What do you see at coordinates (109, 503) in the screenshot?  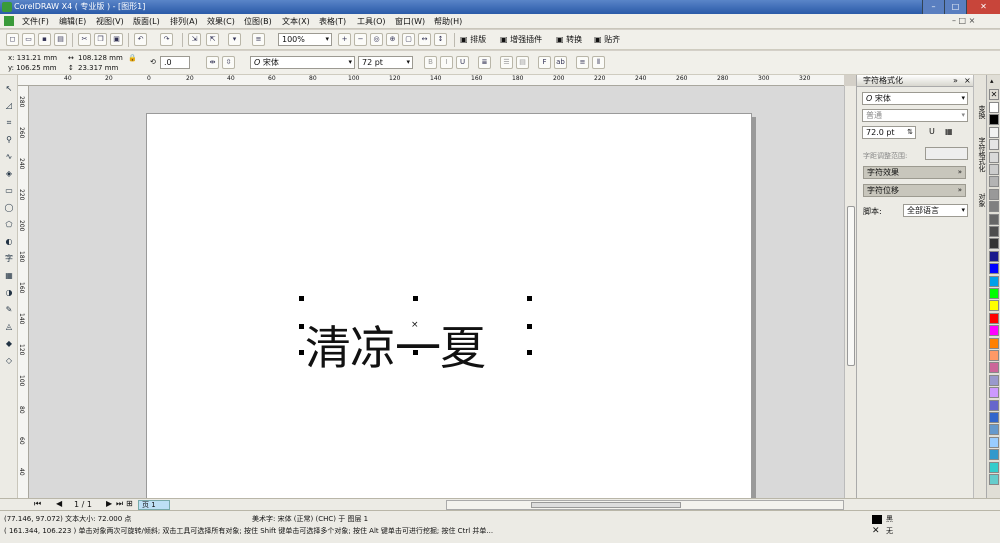 I see `next-page-icon: ▶` at bounding box center [109, 503].